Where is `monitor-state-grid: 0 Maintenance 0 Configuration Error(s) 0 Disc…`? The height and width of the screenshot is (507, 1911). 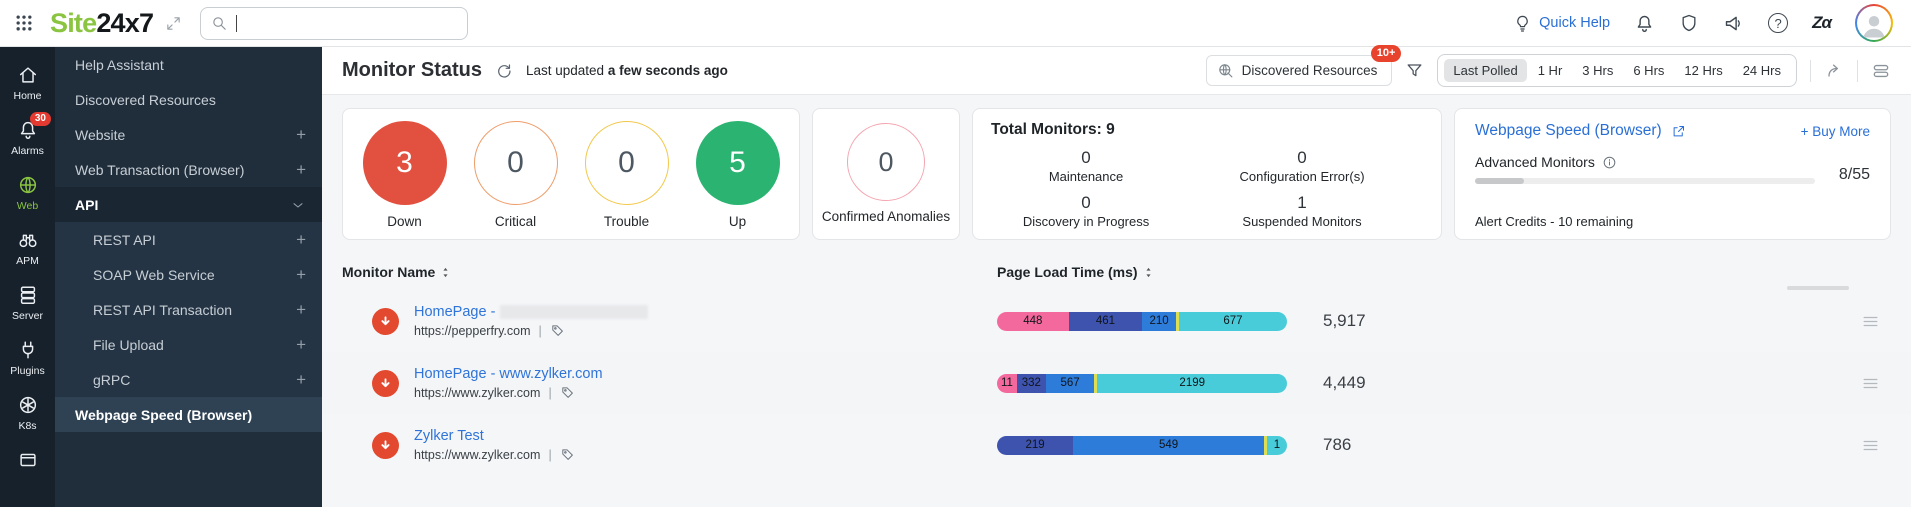
monitor-state-grid: 0 Maintenance 0 Configuration Error(s) 0 Disc… is located at coordinates (1207, 188).